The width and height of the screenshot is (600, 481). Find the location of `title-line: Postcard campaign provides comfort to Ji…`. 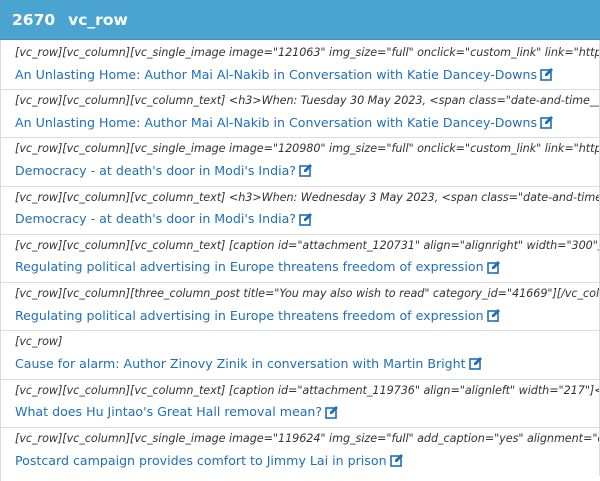

title-line: Postcard campaign provides comfort to Ji… is located at coordinates (307, 460).